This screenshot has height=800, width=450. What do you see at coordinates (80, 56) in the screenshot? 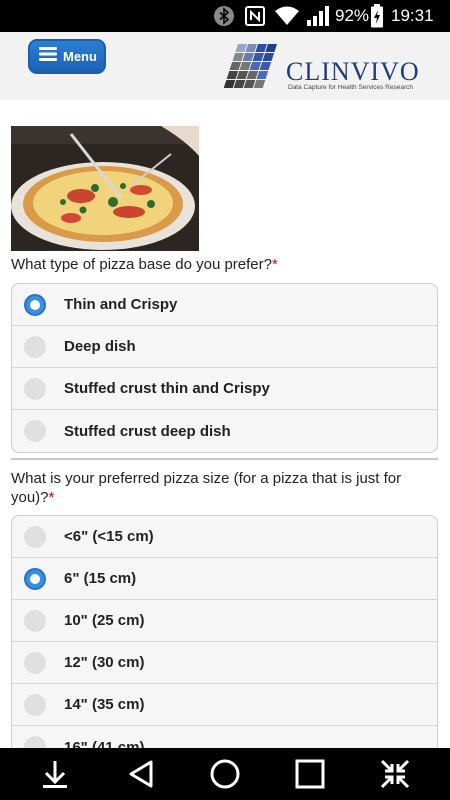
I see `menu-label: Menu` at bounding box center [80, 56].